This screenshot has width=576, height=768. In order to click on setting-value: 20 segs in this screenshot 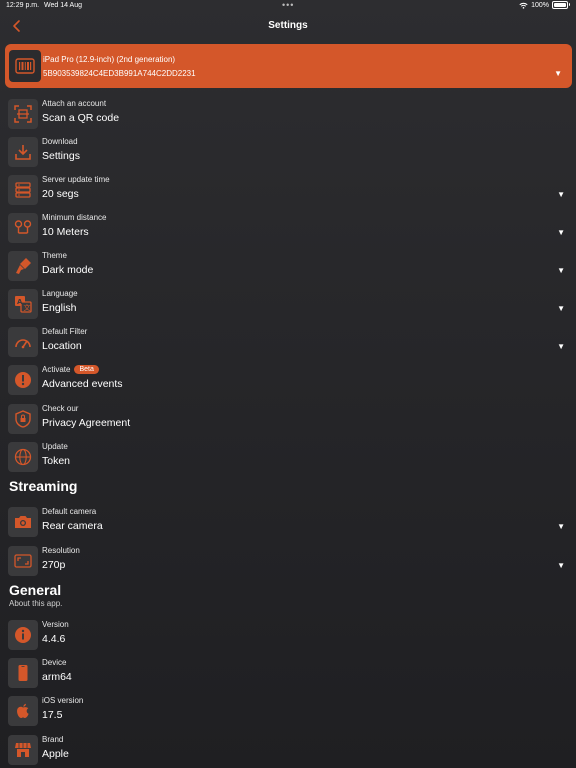, I will do `click(60, 194)`.